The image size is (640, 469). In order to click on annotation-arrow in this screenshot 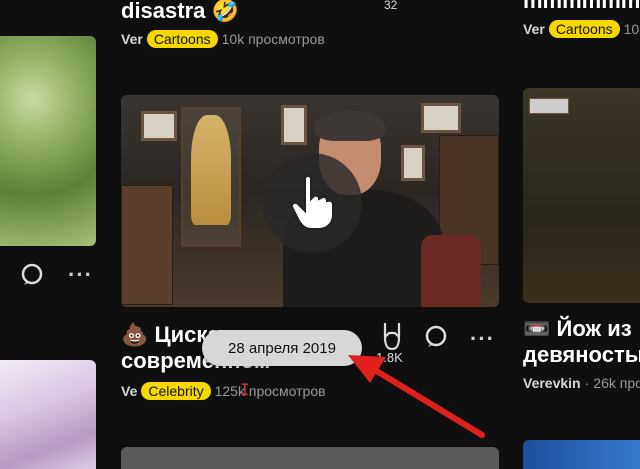, I will do `click(416, 396)`.